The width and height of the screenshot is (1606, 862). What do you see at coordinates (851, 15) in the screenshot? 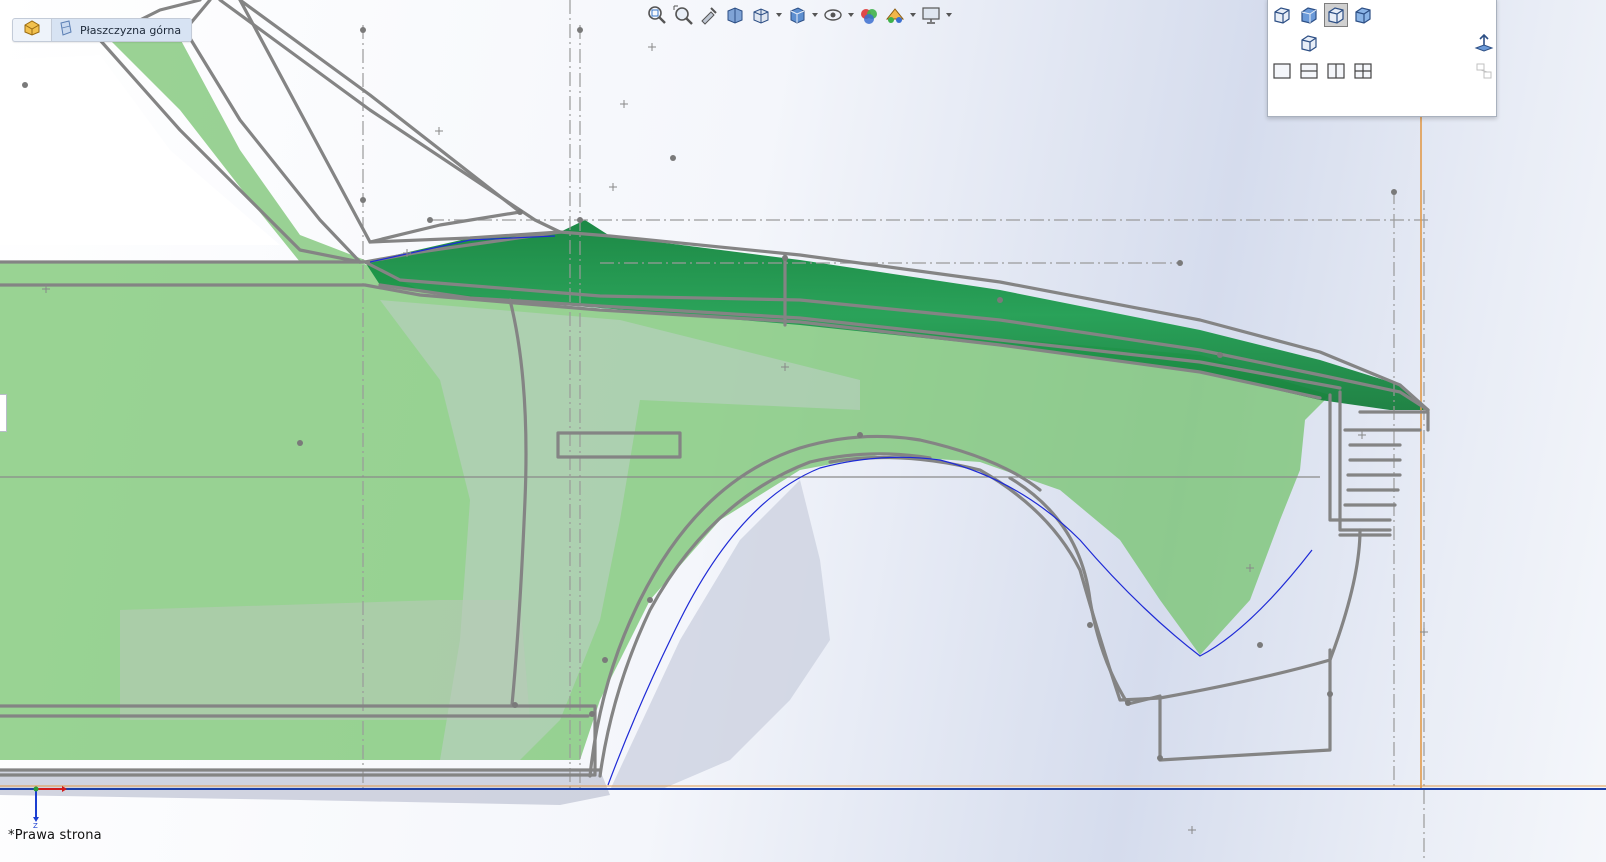
I see `display-style-dropdown` at bounding box center [851, 15].